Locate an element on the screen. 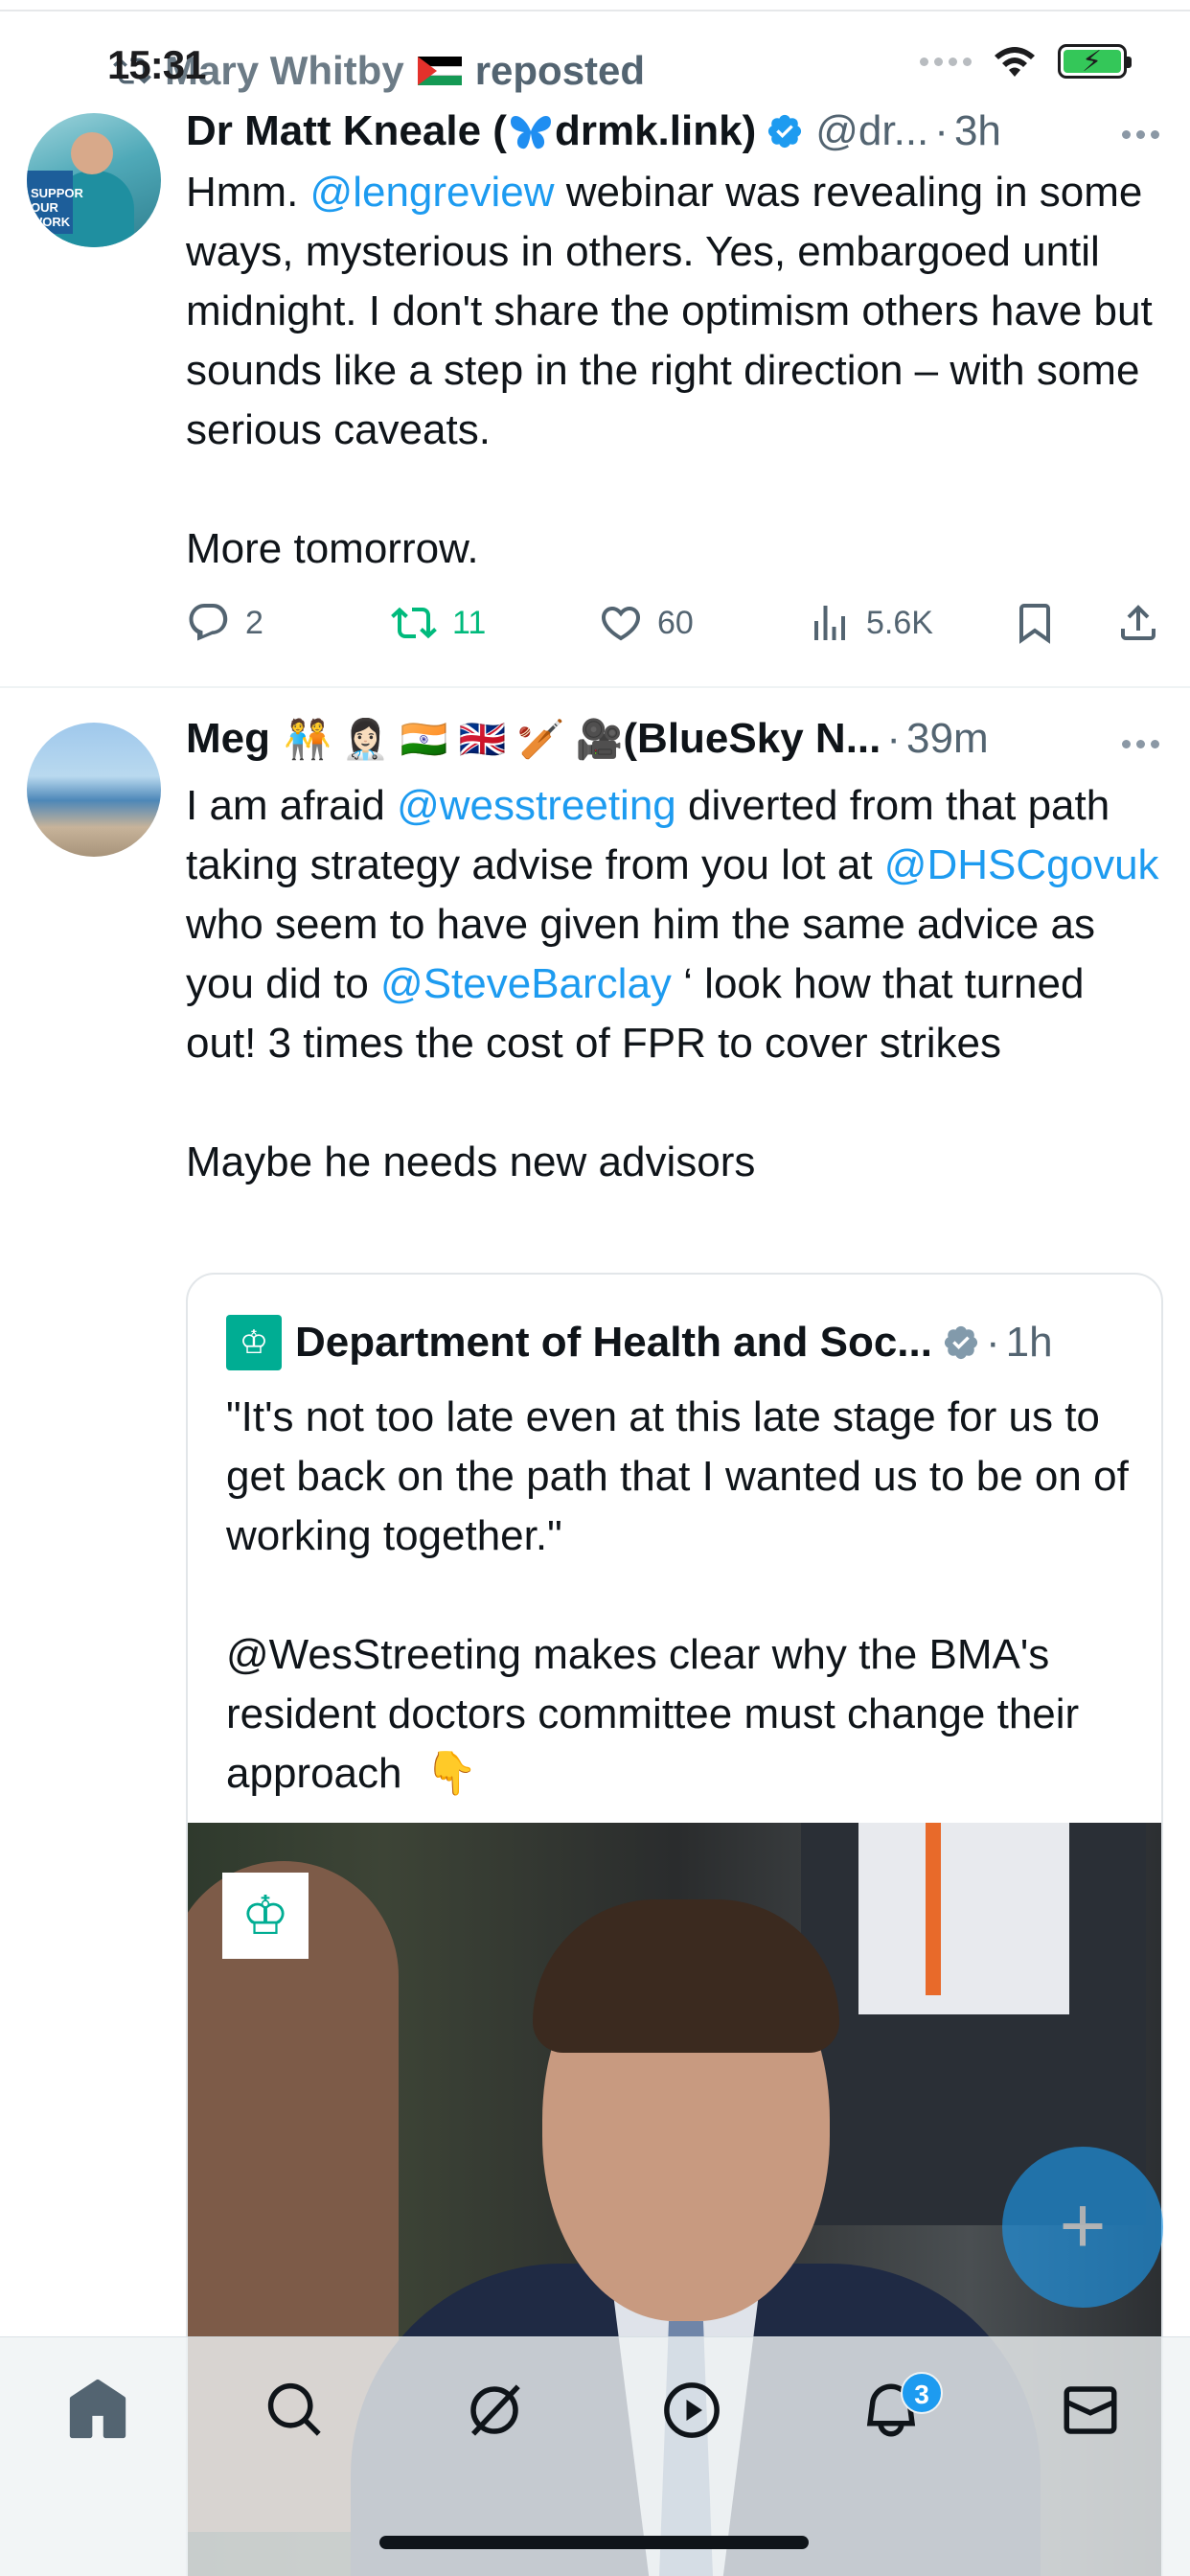 This screenshot has width=1190, height=2576. reply-button: 2 is located at coordinates (225, 623).